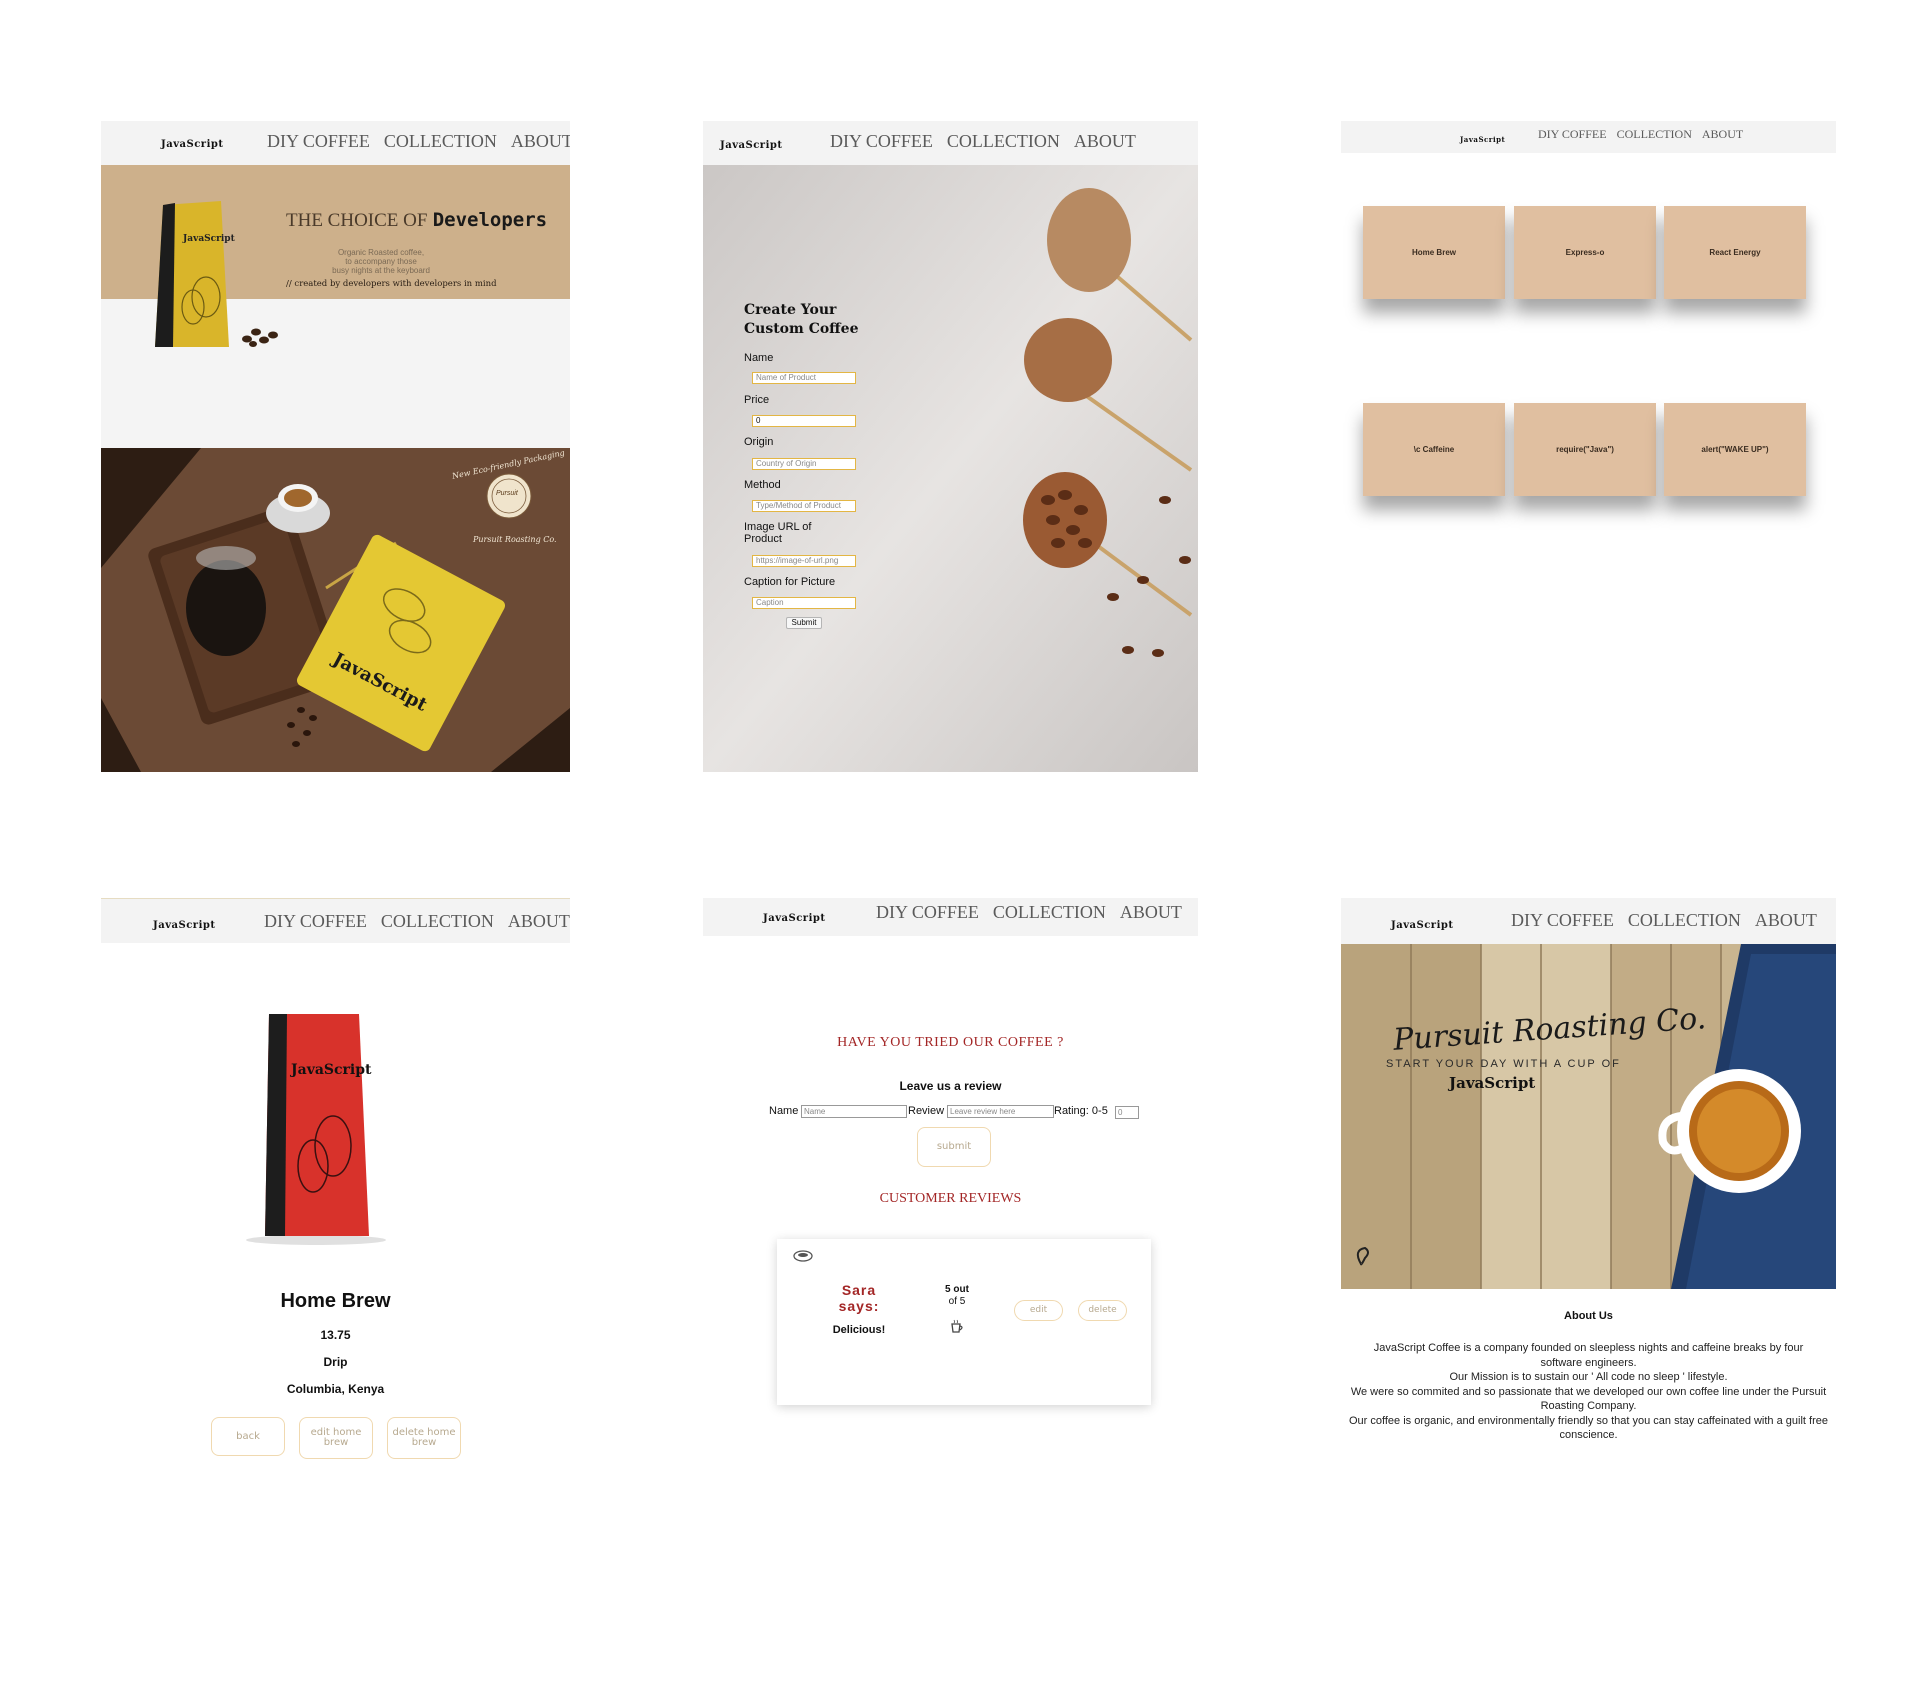  What do you see at coordinates (778, 533) in the screenshot?
I see `image-url-label: Image URL of Product` at bounding box center [778, 533].